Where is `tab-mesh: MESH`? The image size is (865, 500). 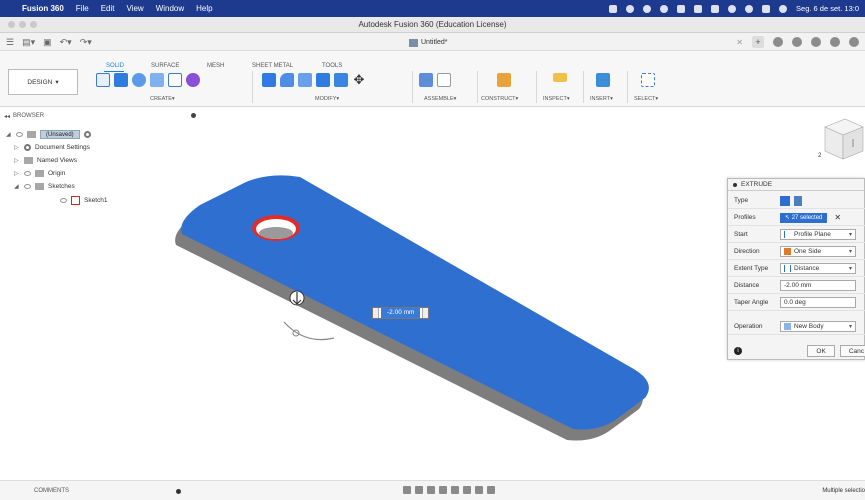
tab-mesh: MESH is located at coordinates (215, 66).